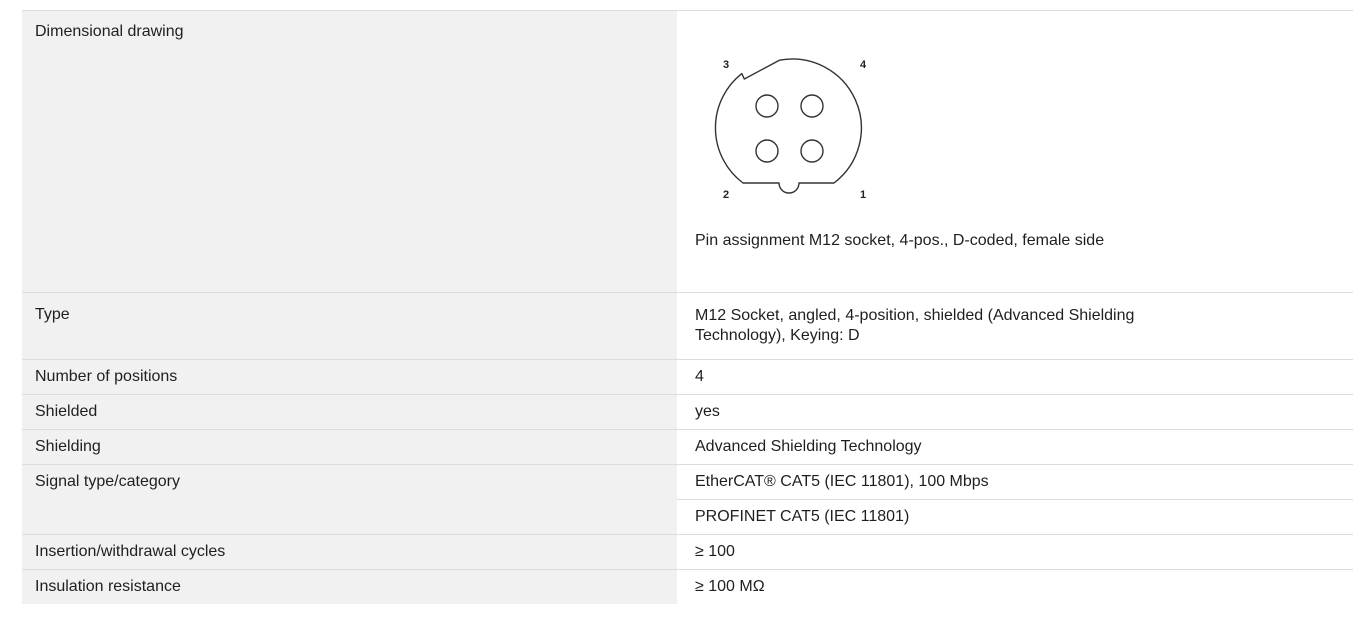 The image size is (1353, 634). Describe the element at coordinates (349, 447) in the screenshot. I see `shielding-label: Shielding` at that location.